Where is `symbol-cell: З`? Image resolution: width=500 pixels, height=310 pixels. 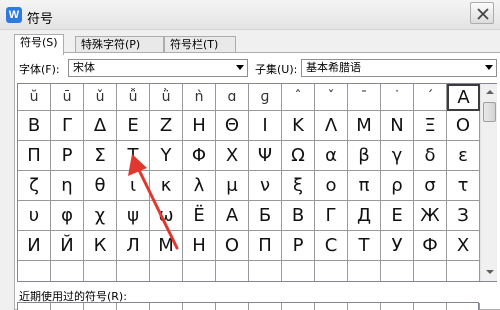 symbol-cell: З is located at coordinates (463, 216).